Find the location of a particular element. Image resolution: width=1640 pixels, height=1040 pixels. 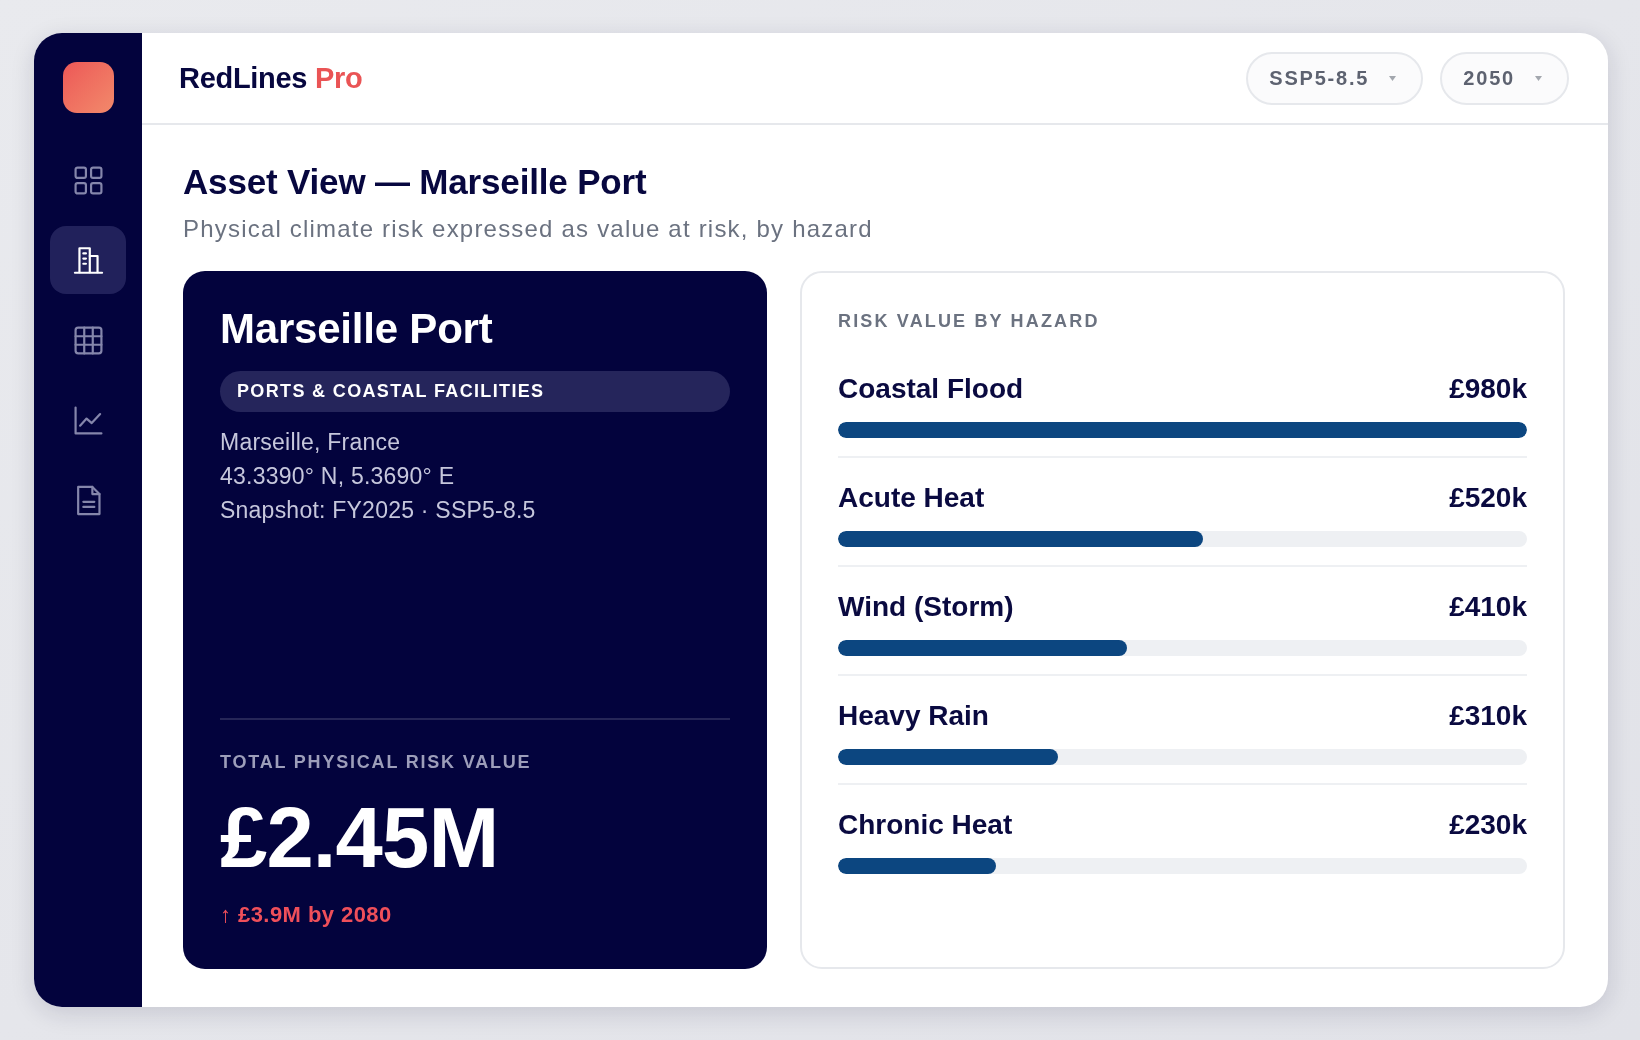

hazard-value: £310k is located at coordinates (1488, 716).